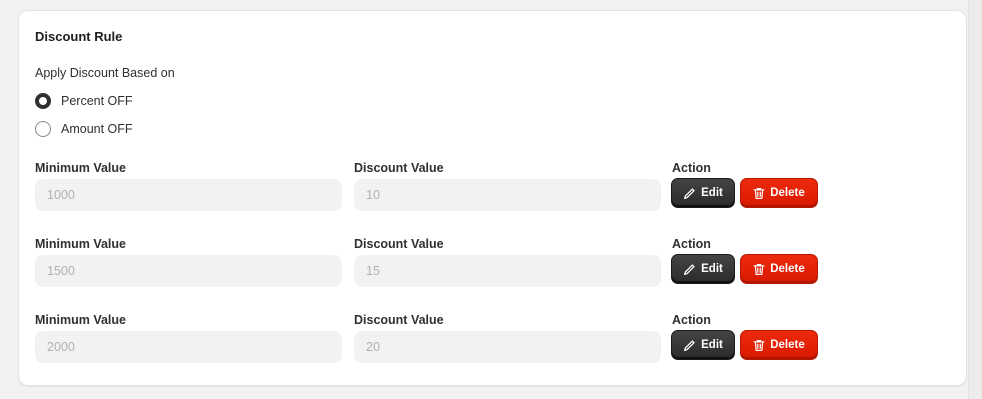 This screenshot has width=982, height=399. What do you see at coordinates (97, 101) in the screenshot?
I see `radio-label: Percent OFF` at bounding box center [97, 101].